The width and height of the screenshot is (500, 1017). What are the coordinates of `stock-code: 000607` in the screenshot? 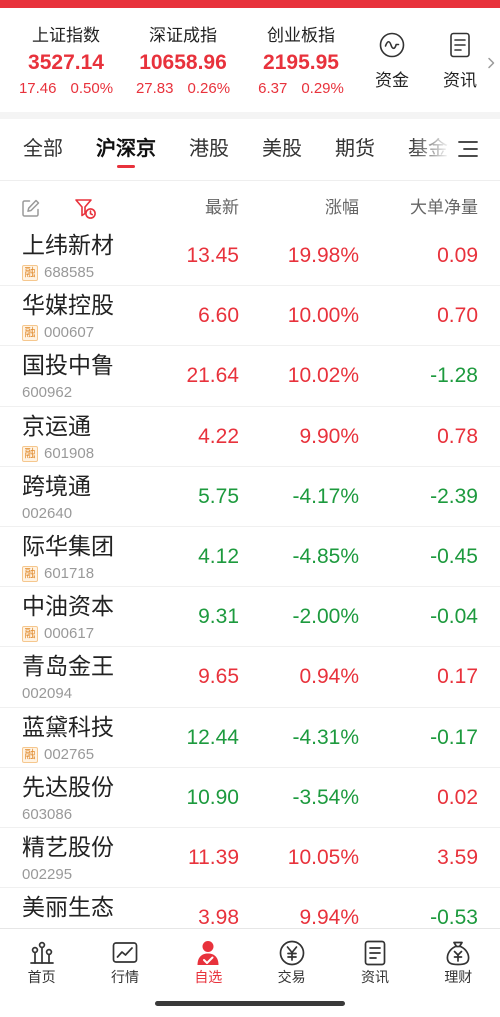 It's located at (69, 333).